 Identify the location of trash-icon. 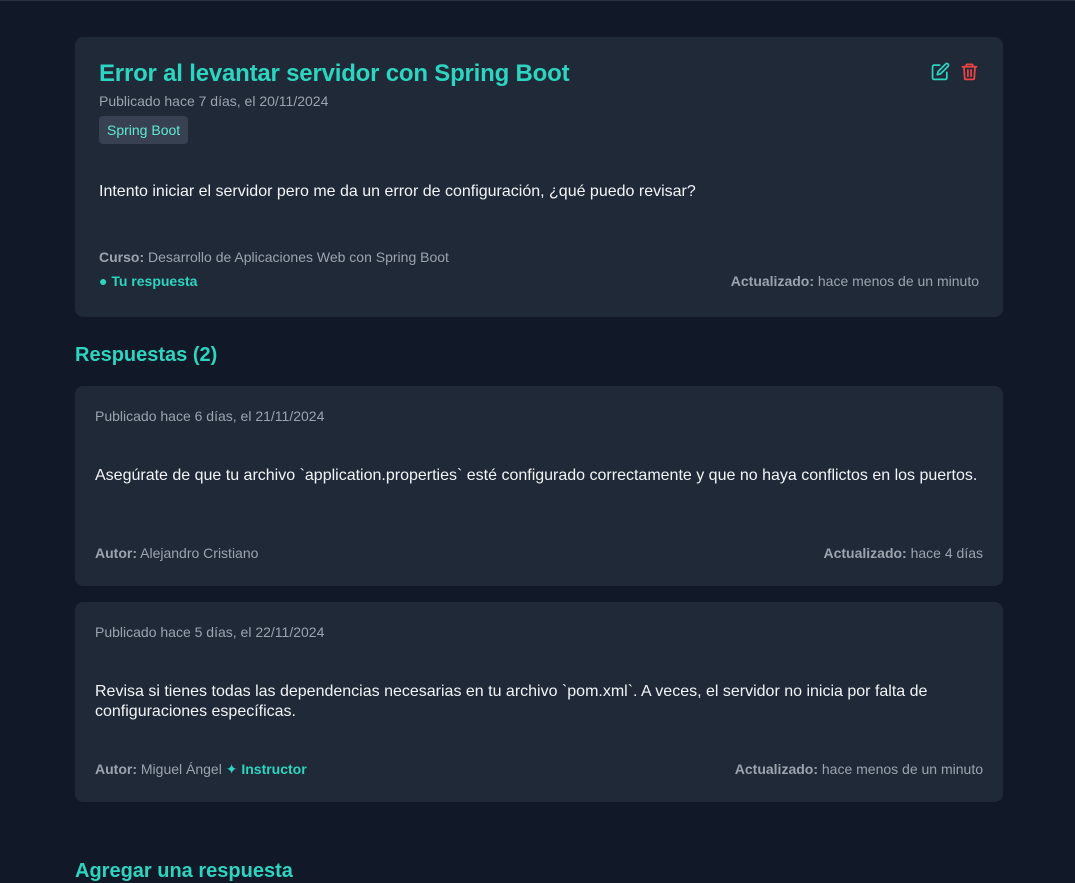
(969, 71).